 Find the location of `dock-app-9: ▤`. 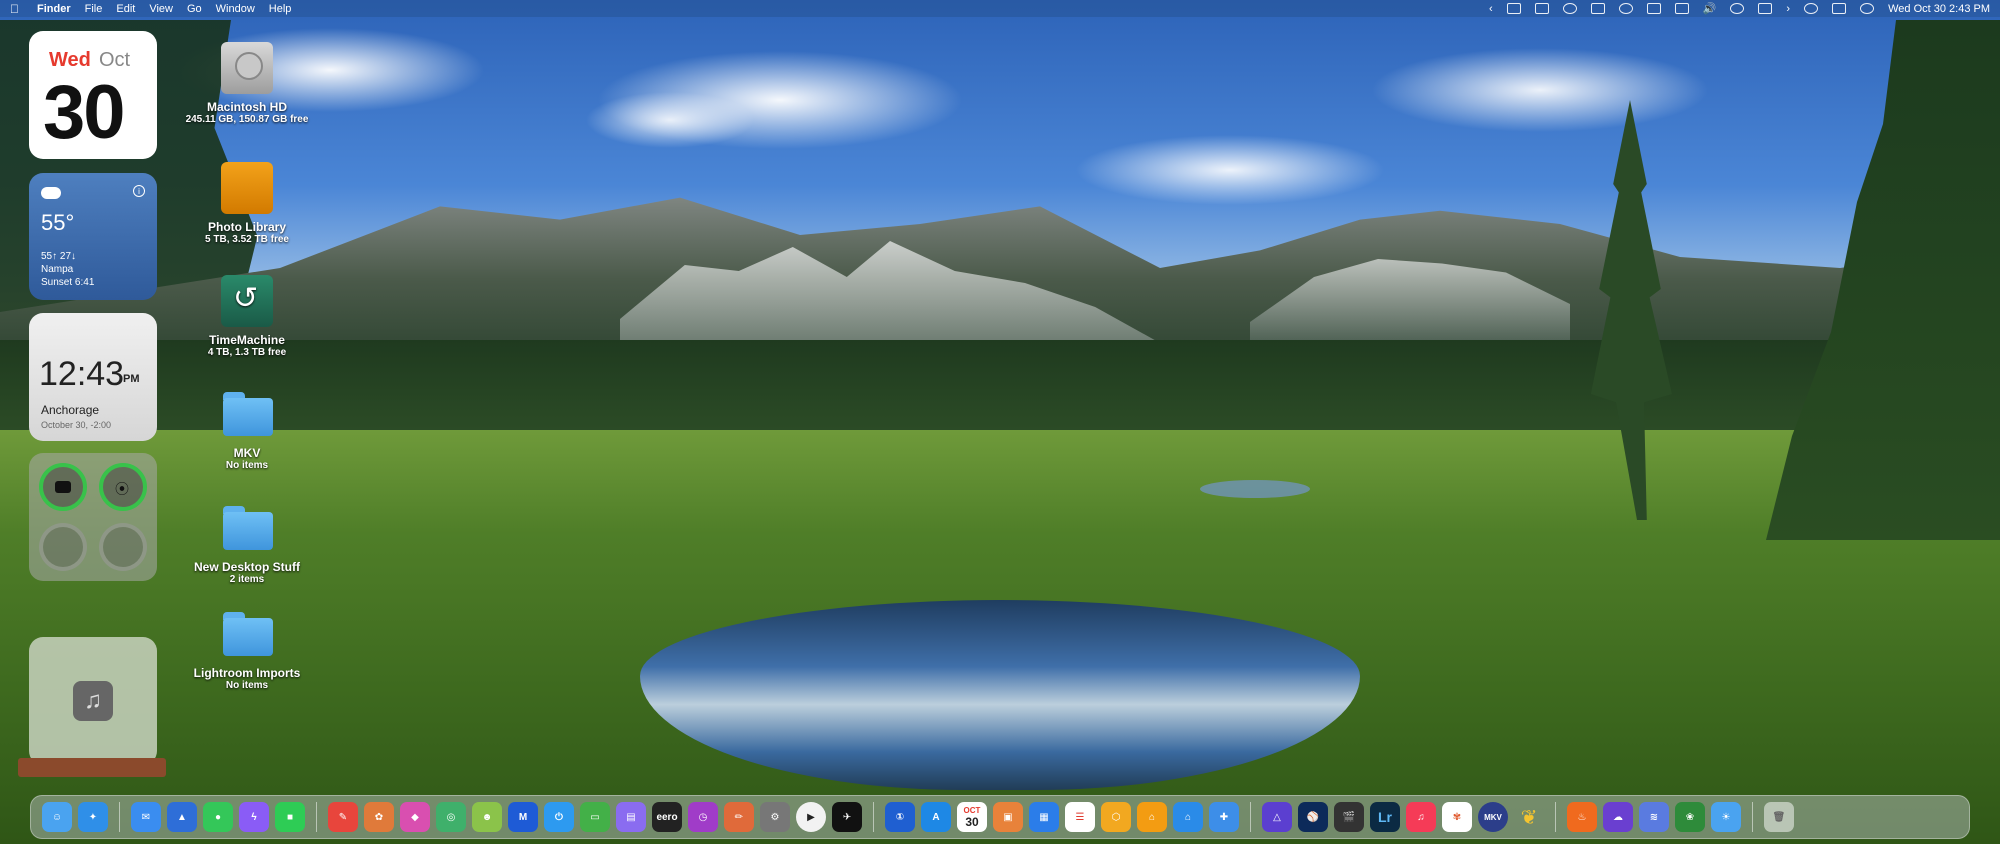

dock-app-9: ▤ is located at coordinates (631, 817).